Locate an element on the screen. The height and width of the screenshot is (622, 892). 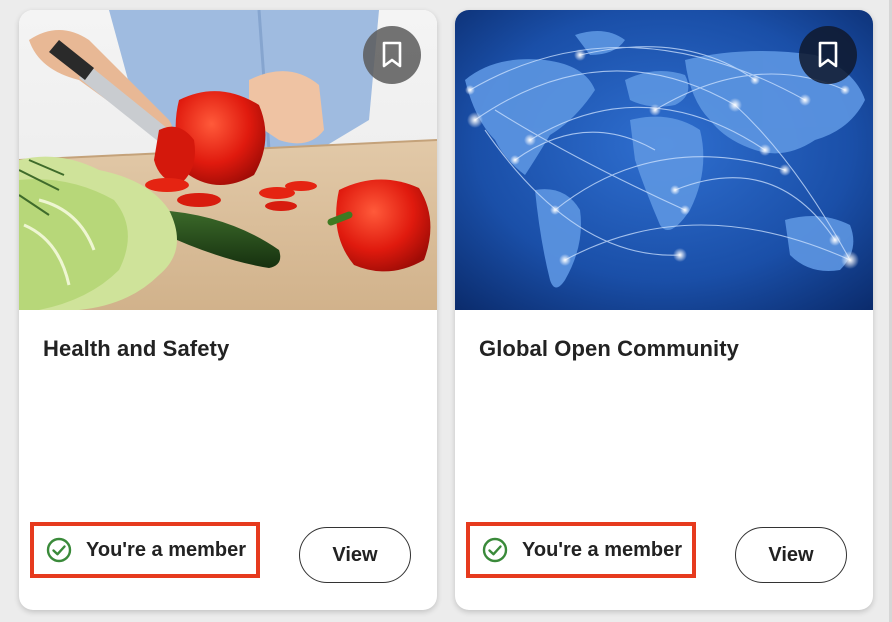
card-title: Health and Safety is located at coordinates (136, 348).